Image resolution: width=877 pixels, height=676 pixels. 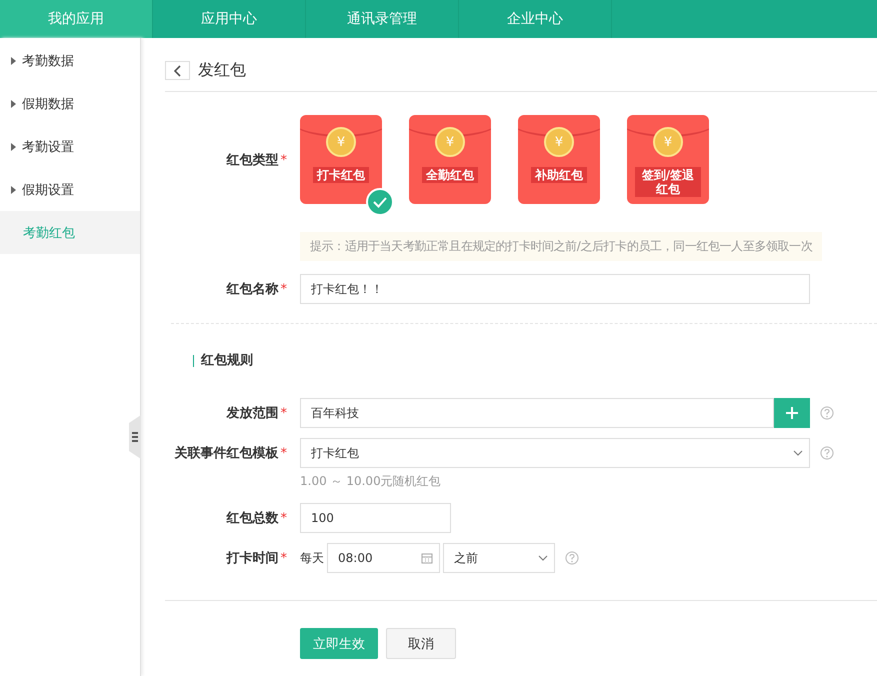 I want to click on sidebar-item: 考勤设置, so click(x=70, y=146).